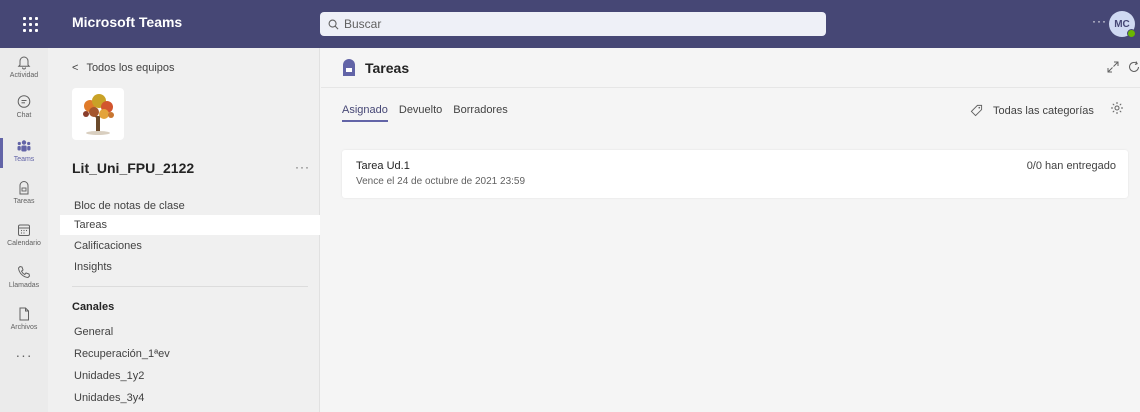 Image resolution: width=1140 pixels, height=412 pixels. I want to click on rail-item-chat: Chat, so click(24, 110).